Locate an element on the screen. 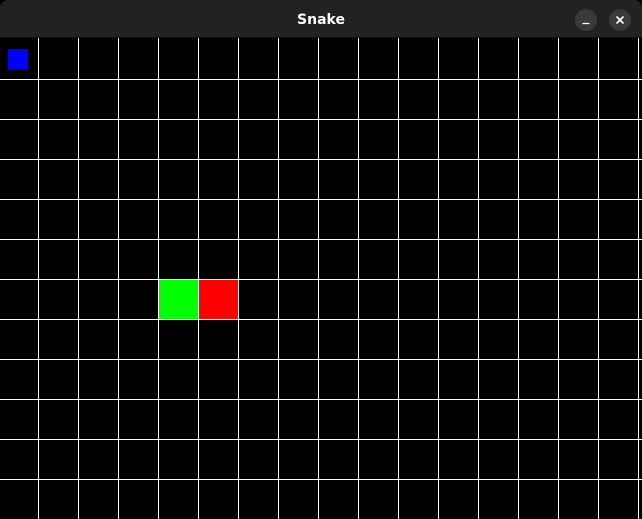 This screenshot has width=642, height=519. close-icon is located at coordinates (620, 20).